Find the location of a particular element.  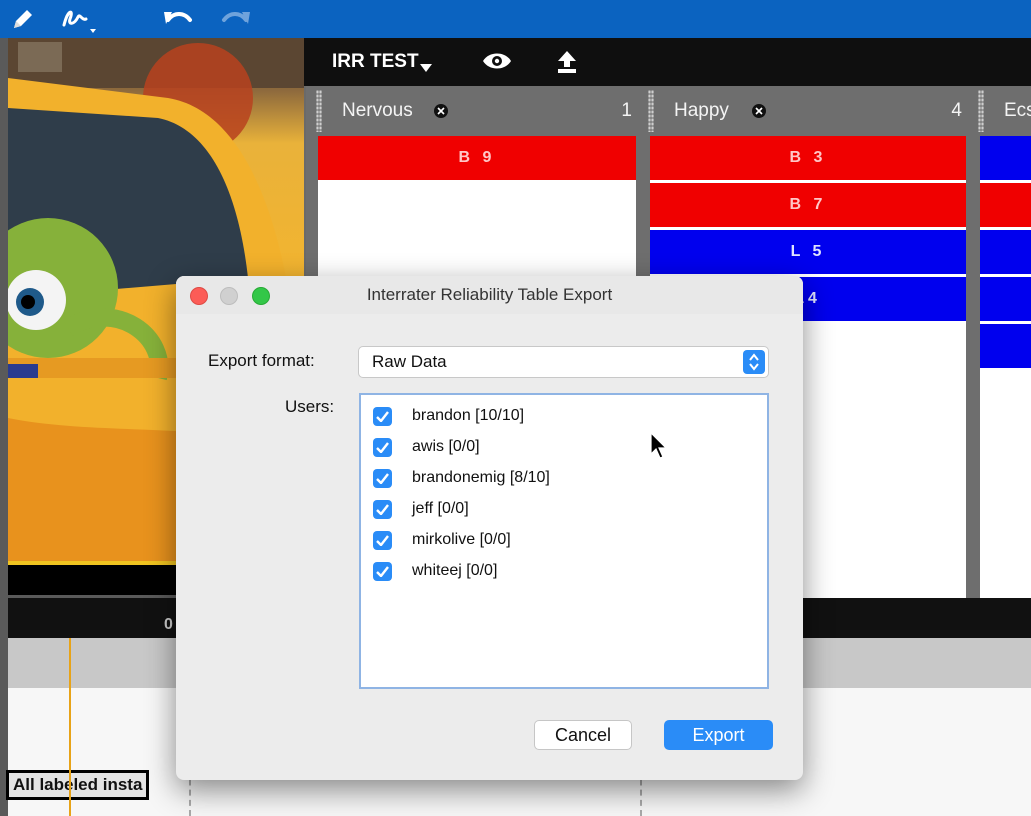

export-format-value: Raw Data is located at coordinates (409, 361).